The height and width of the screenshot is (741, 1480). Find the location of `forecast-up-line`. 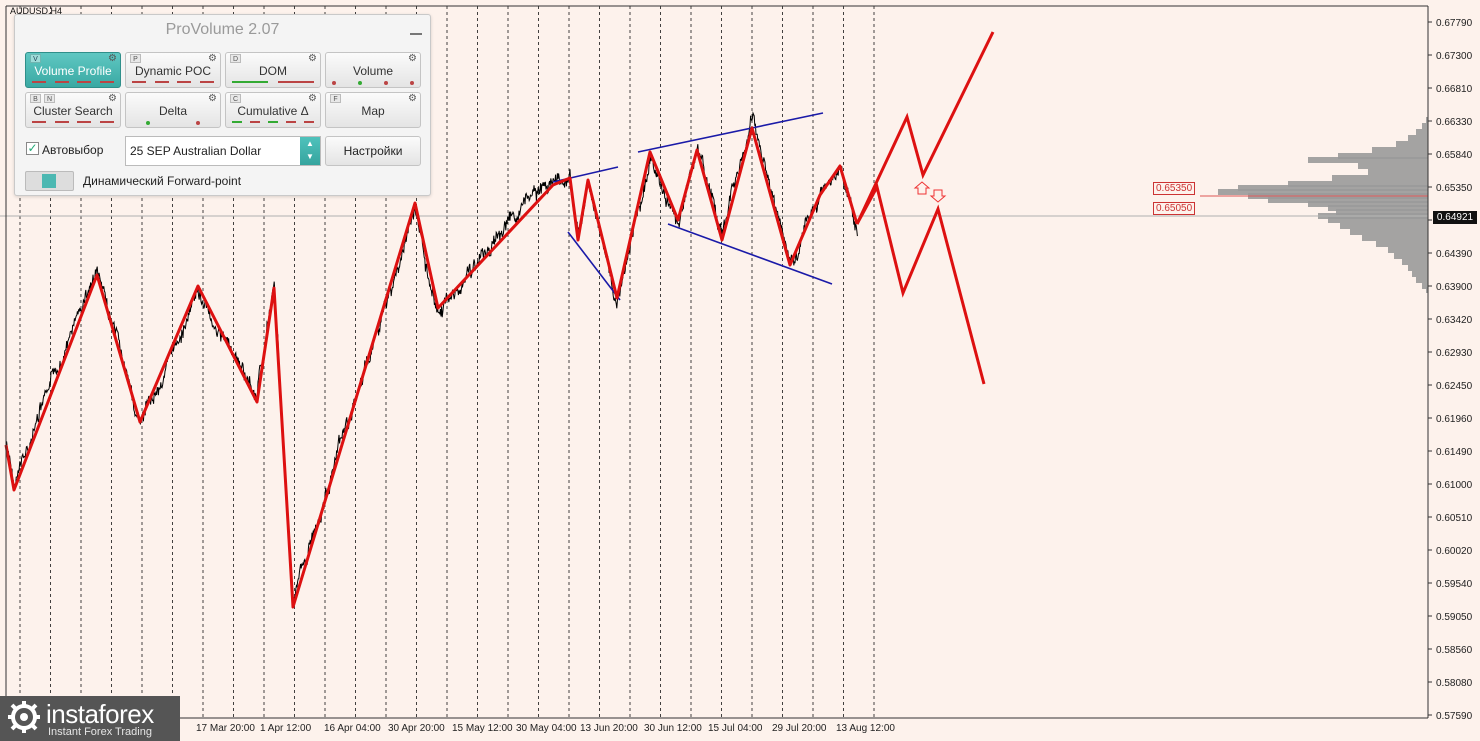

forecast-up-line is located at coordinates (925, 128).